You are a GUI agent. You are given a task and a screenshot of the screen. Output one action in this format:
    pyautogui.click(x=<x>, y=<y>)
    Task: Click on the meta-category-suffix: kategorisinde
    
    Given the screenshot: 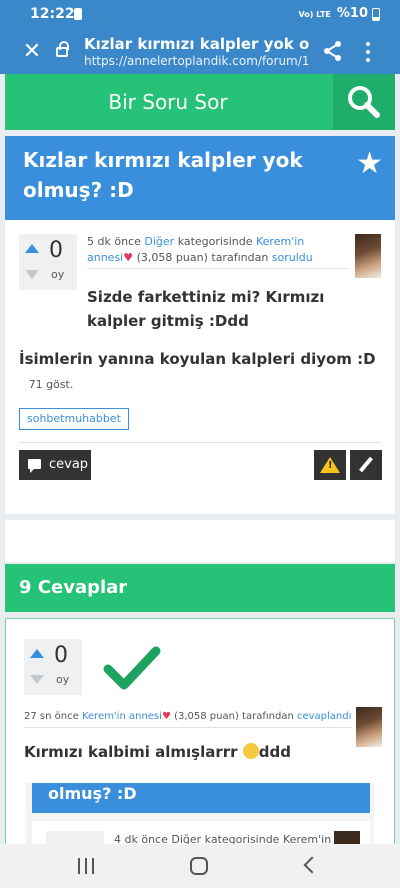 What is the action you would take?
    pyautogui.click(x=215, y=241)
    